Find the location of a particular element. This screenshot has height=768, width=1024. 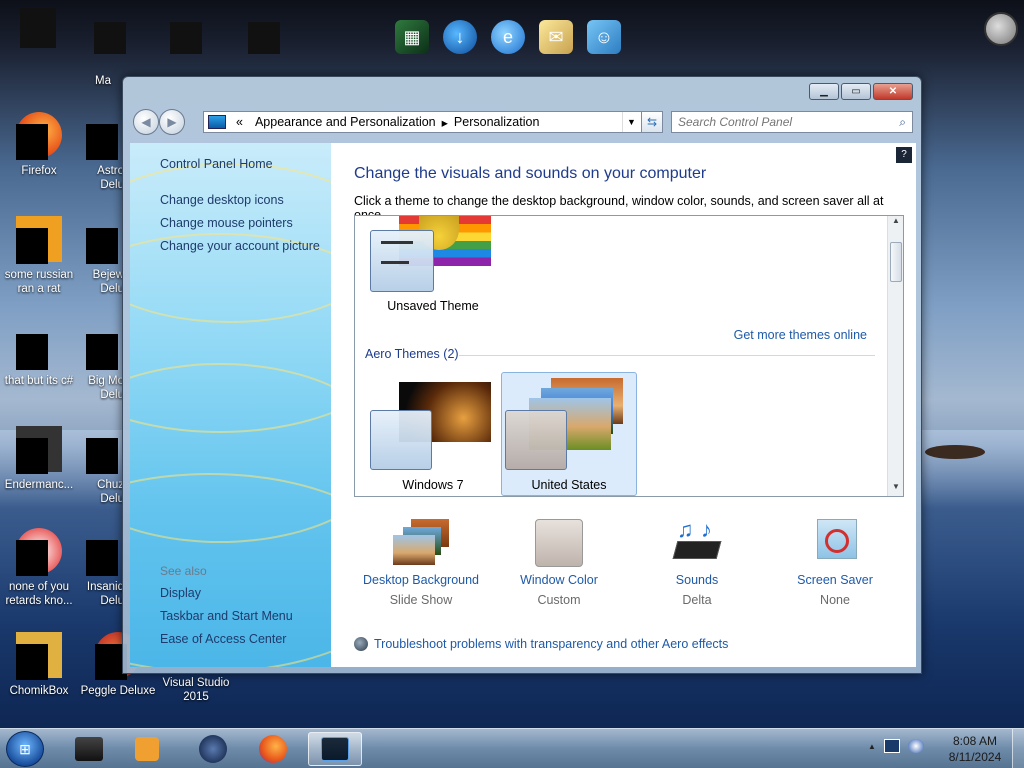

address-dropdown: ▼ is located at coordinates (631, 122).